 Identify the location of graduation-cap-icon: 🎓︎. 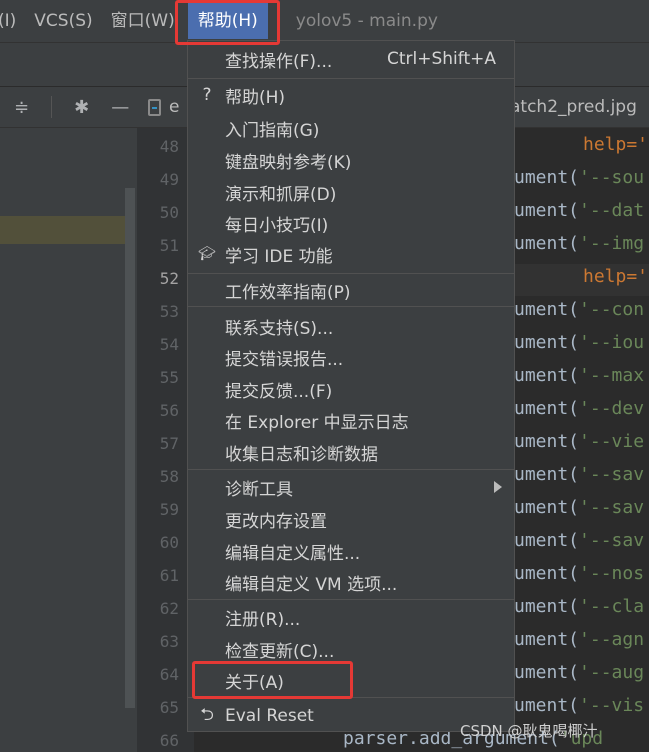
(207, 254).